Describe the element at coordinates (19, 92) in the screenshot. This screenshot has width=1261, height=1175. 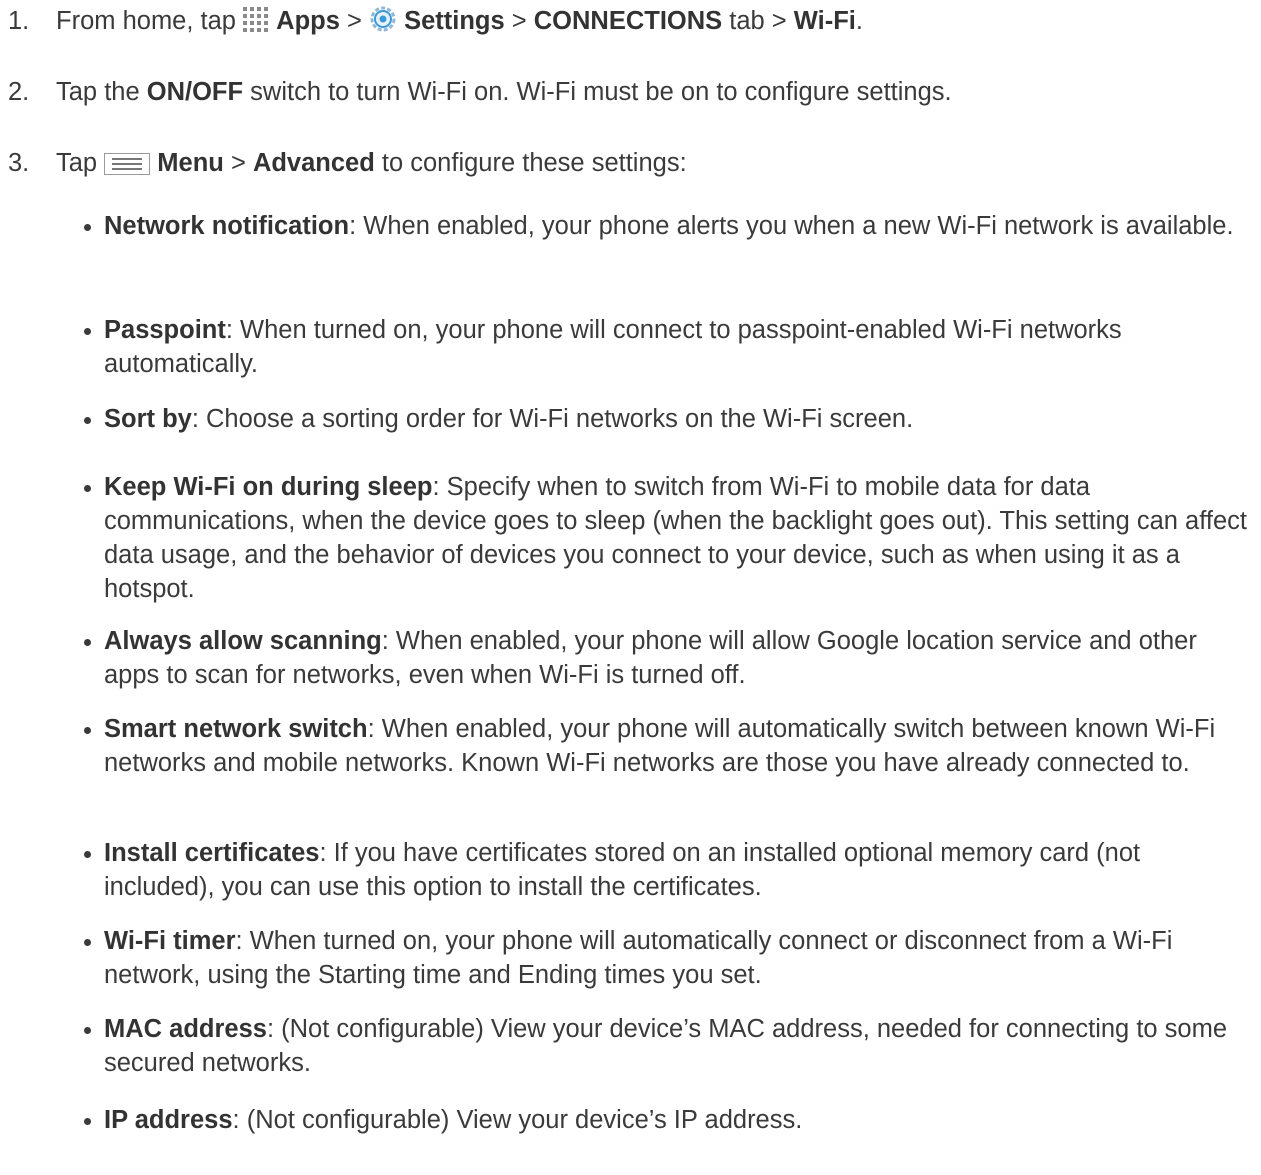
I see `step-number: 2.` at that location.